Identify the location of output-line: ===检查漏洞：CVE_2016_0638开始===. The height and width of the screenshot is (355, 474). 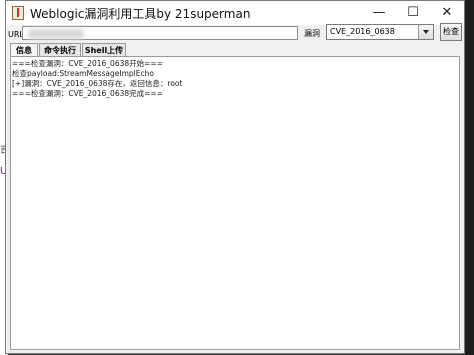
(87, 63).